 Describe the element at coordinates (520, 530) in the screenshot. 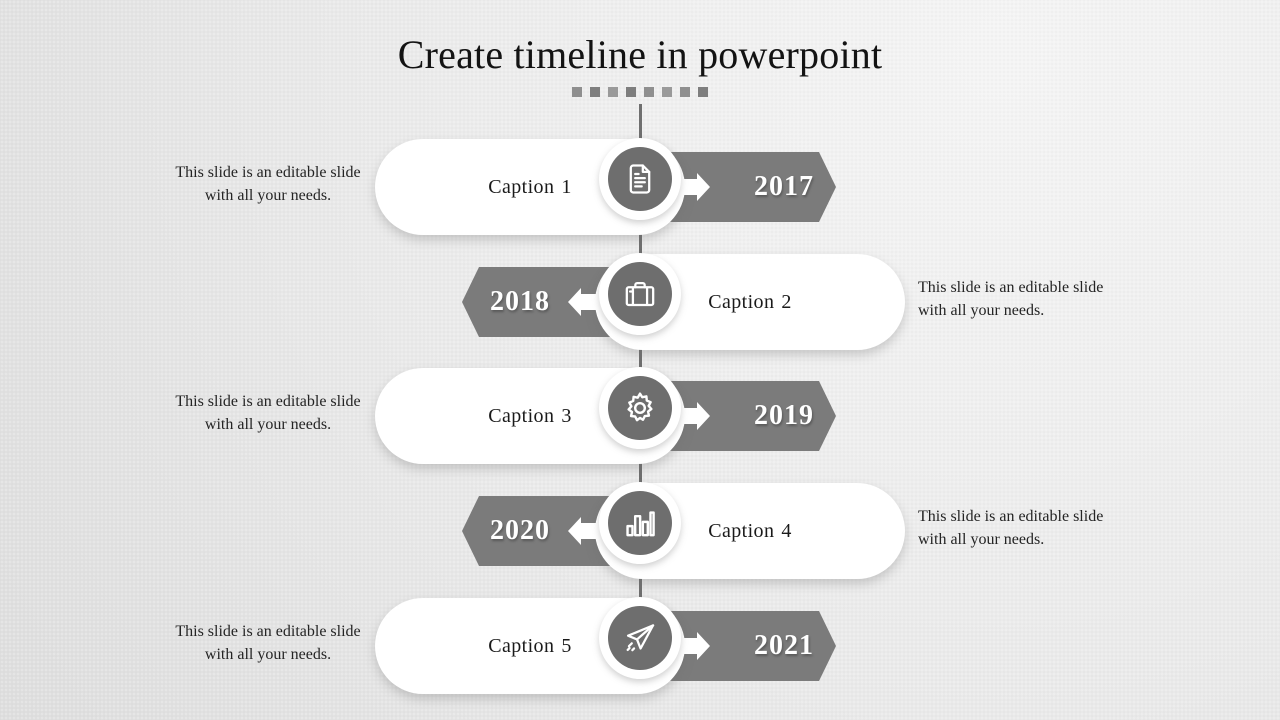

I see `year-label: 2020` at that location.